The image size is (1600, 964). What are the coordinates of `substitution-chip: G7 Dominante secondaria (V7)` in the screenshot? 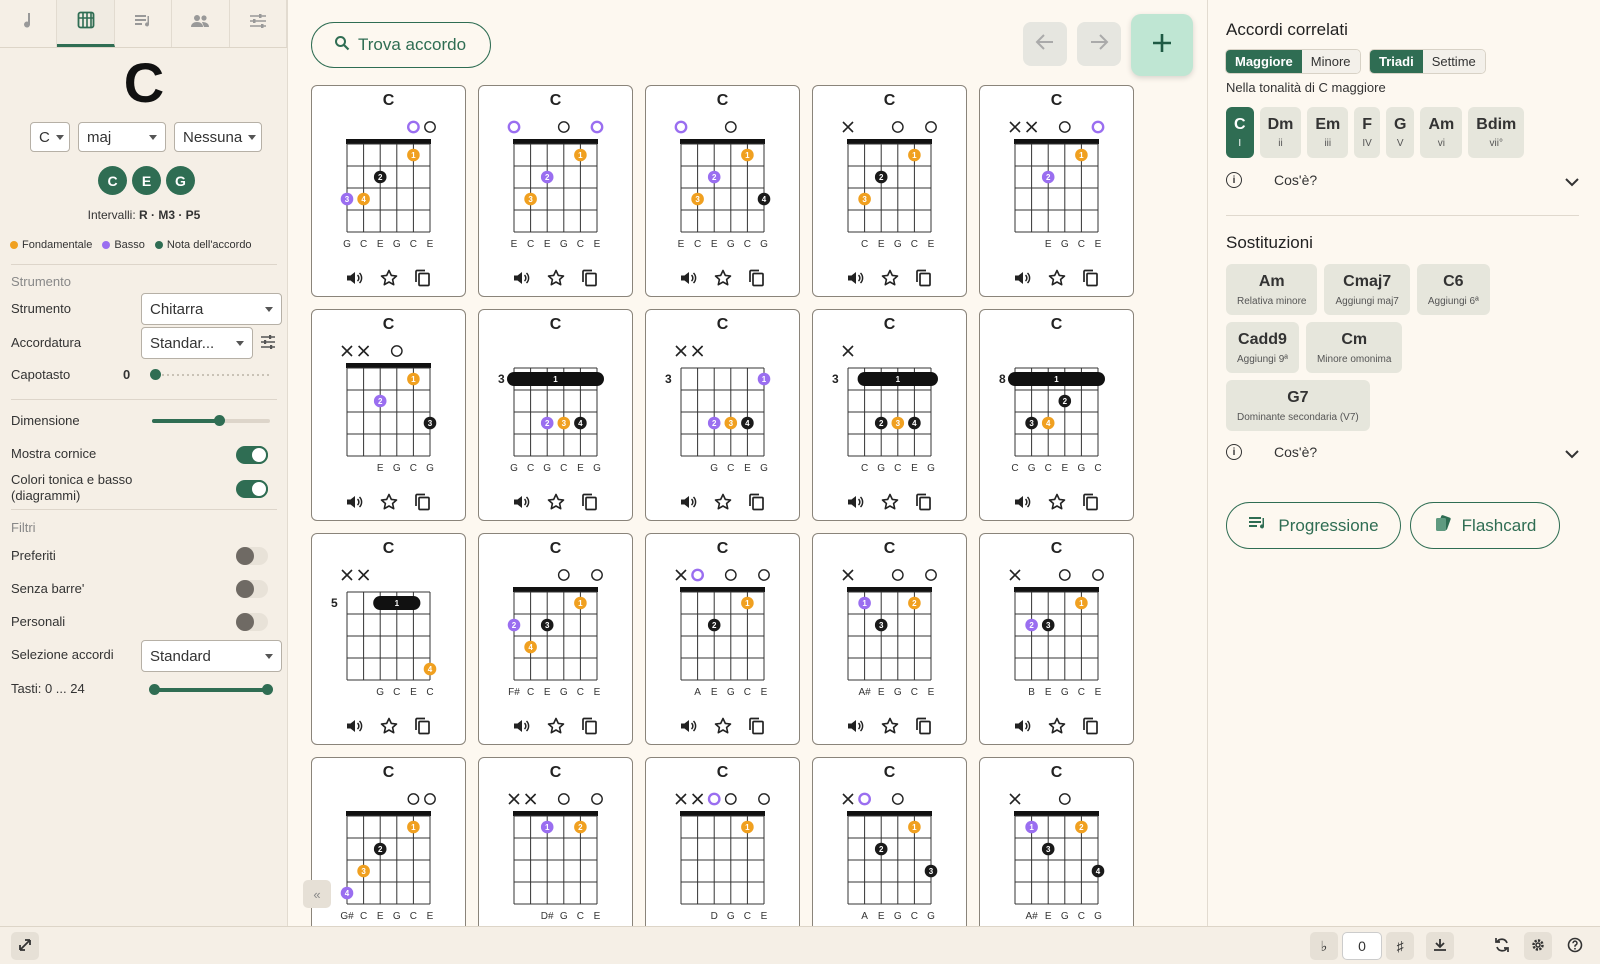 It's located at (1298, 405).